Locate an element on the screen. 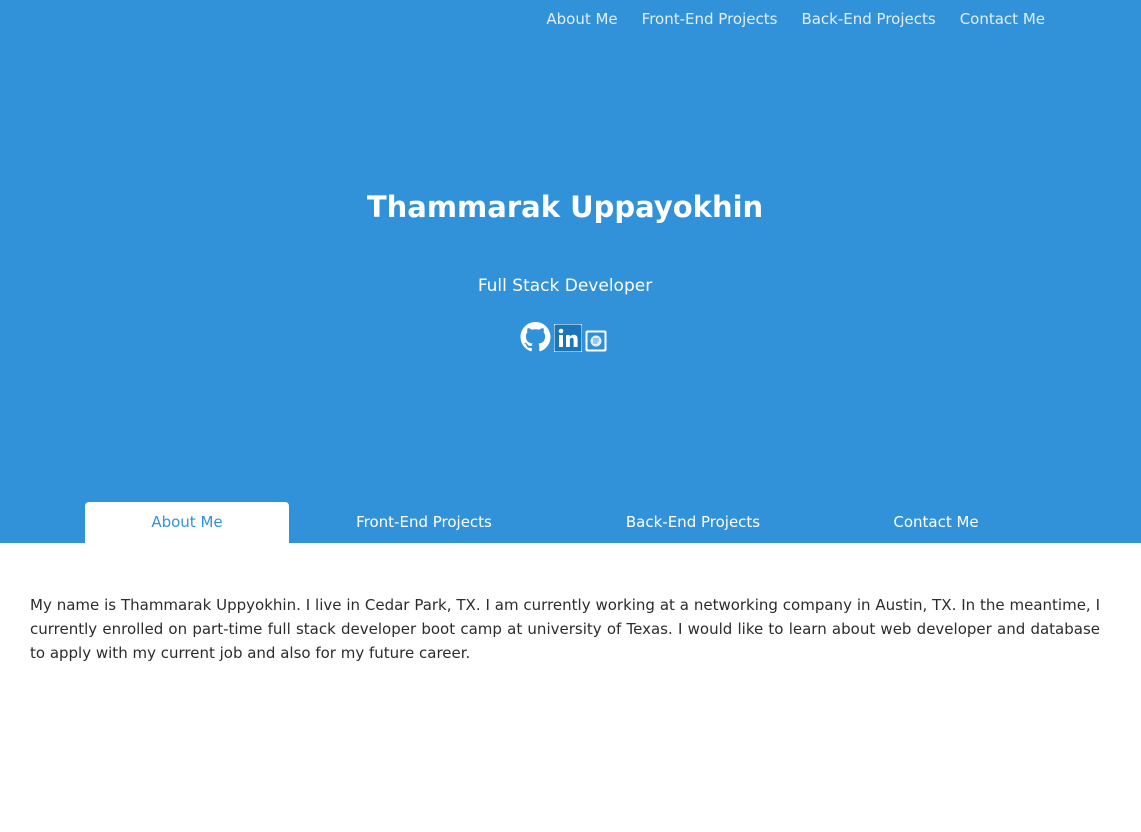  resume-link is located at coordinates (596, 343).